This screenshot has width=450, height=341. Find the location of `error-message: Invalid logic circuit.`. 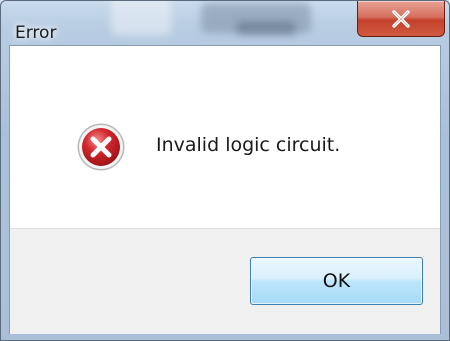

error-message: Invalid logic circuit. is located at coordinates (248, 145).